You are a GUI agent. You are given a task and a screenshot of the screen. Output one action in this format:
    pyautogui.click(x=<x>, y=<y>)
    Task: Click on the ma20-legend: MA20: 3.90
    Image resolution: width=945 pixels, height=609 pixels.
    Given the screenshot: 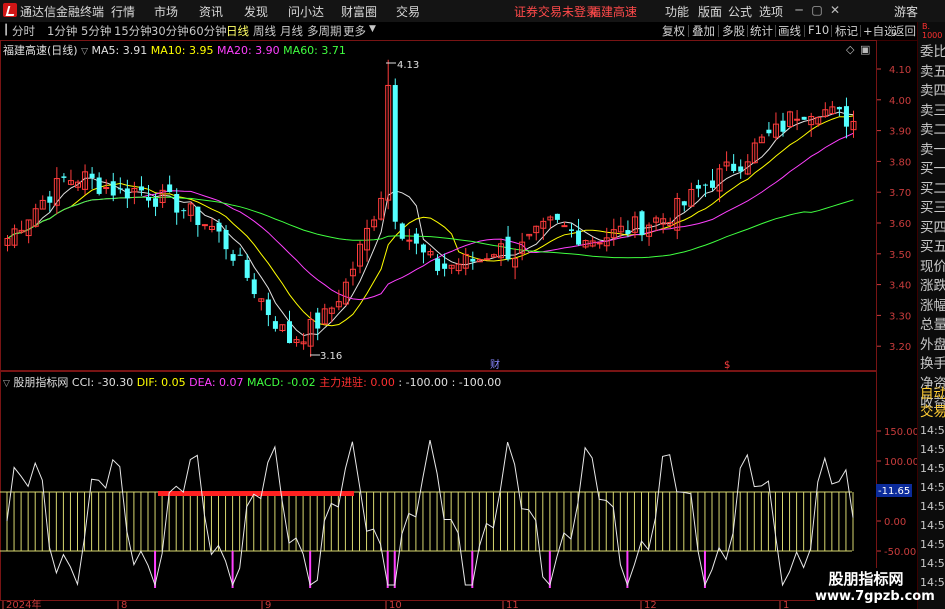 What is the action you would take?
    pyautogui.click(x=248, y=50)
    